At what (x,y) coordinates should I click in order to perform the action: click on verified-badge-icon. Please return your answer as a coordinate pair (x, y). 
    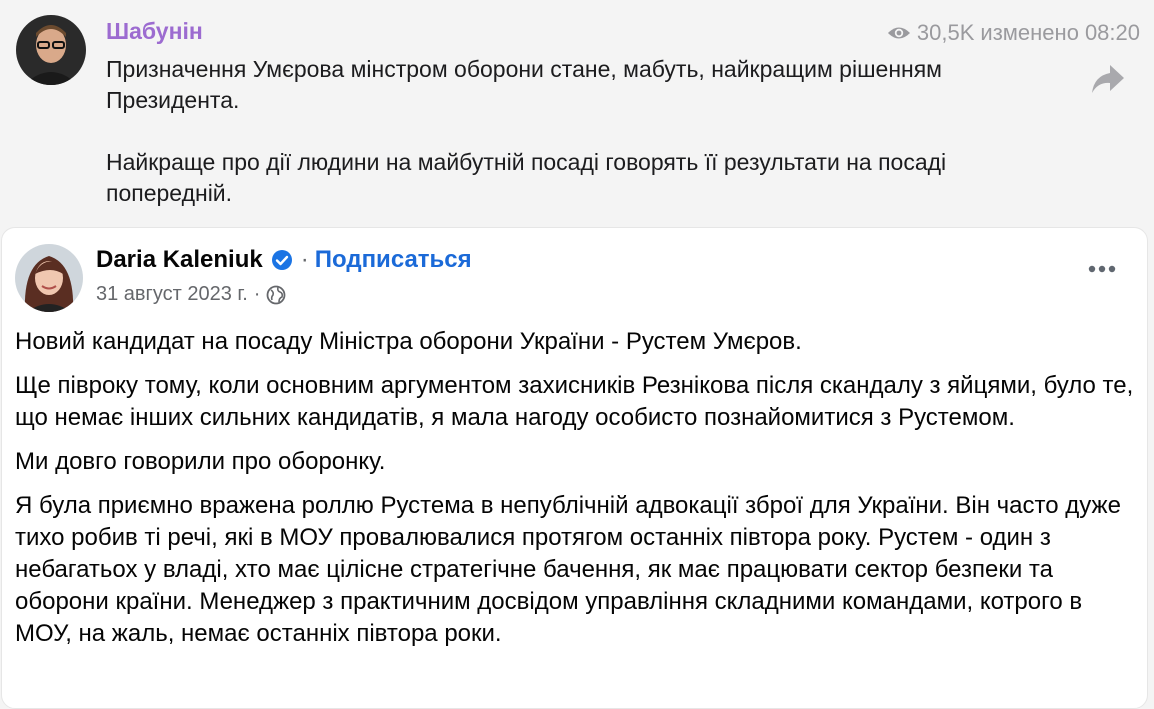
    Looking at the image, I should click on (281, 260).